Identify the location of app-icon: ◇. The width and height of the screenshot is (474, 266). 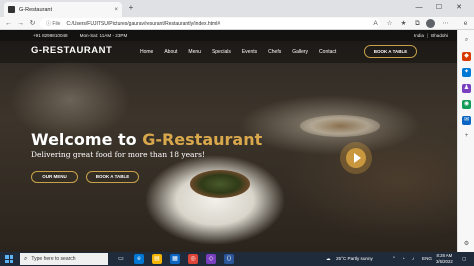
(211, 259).